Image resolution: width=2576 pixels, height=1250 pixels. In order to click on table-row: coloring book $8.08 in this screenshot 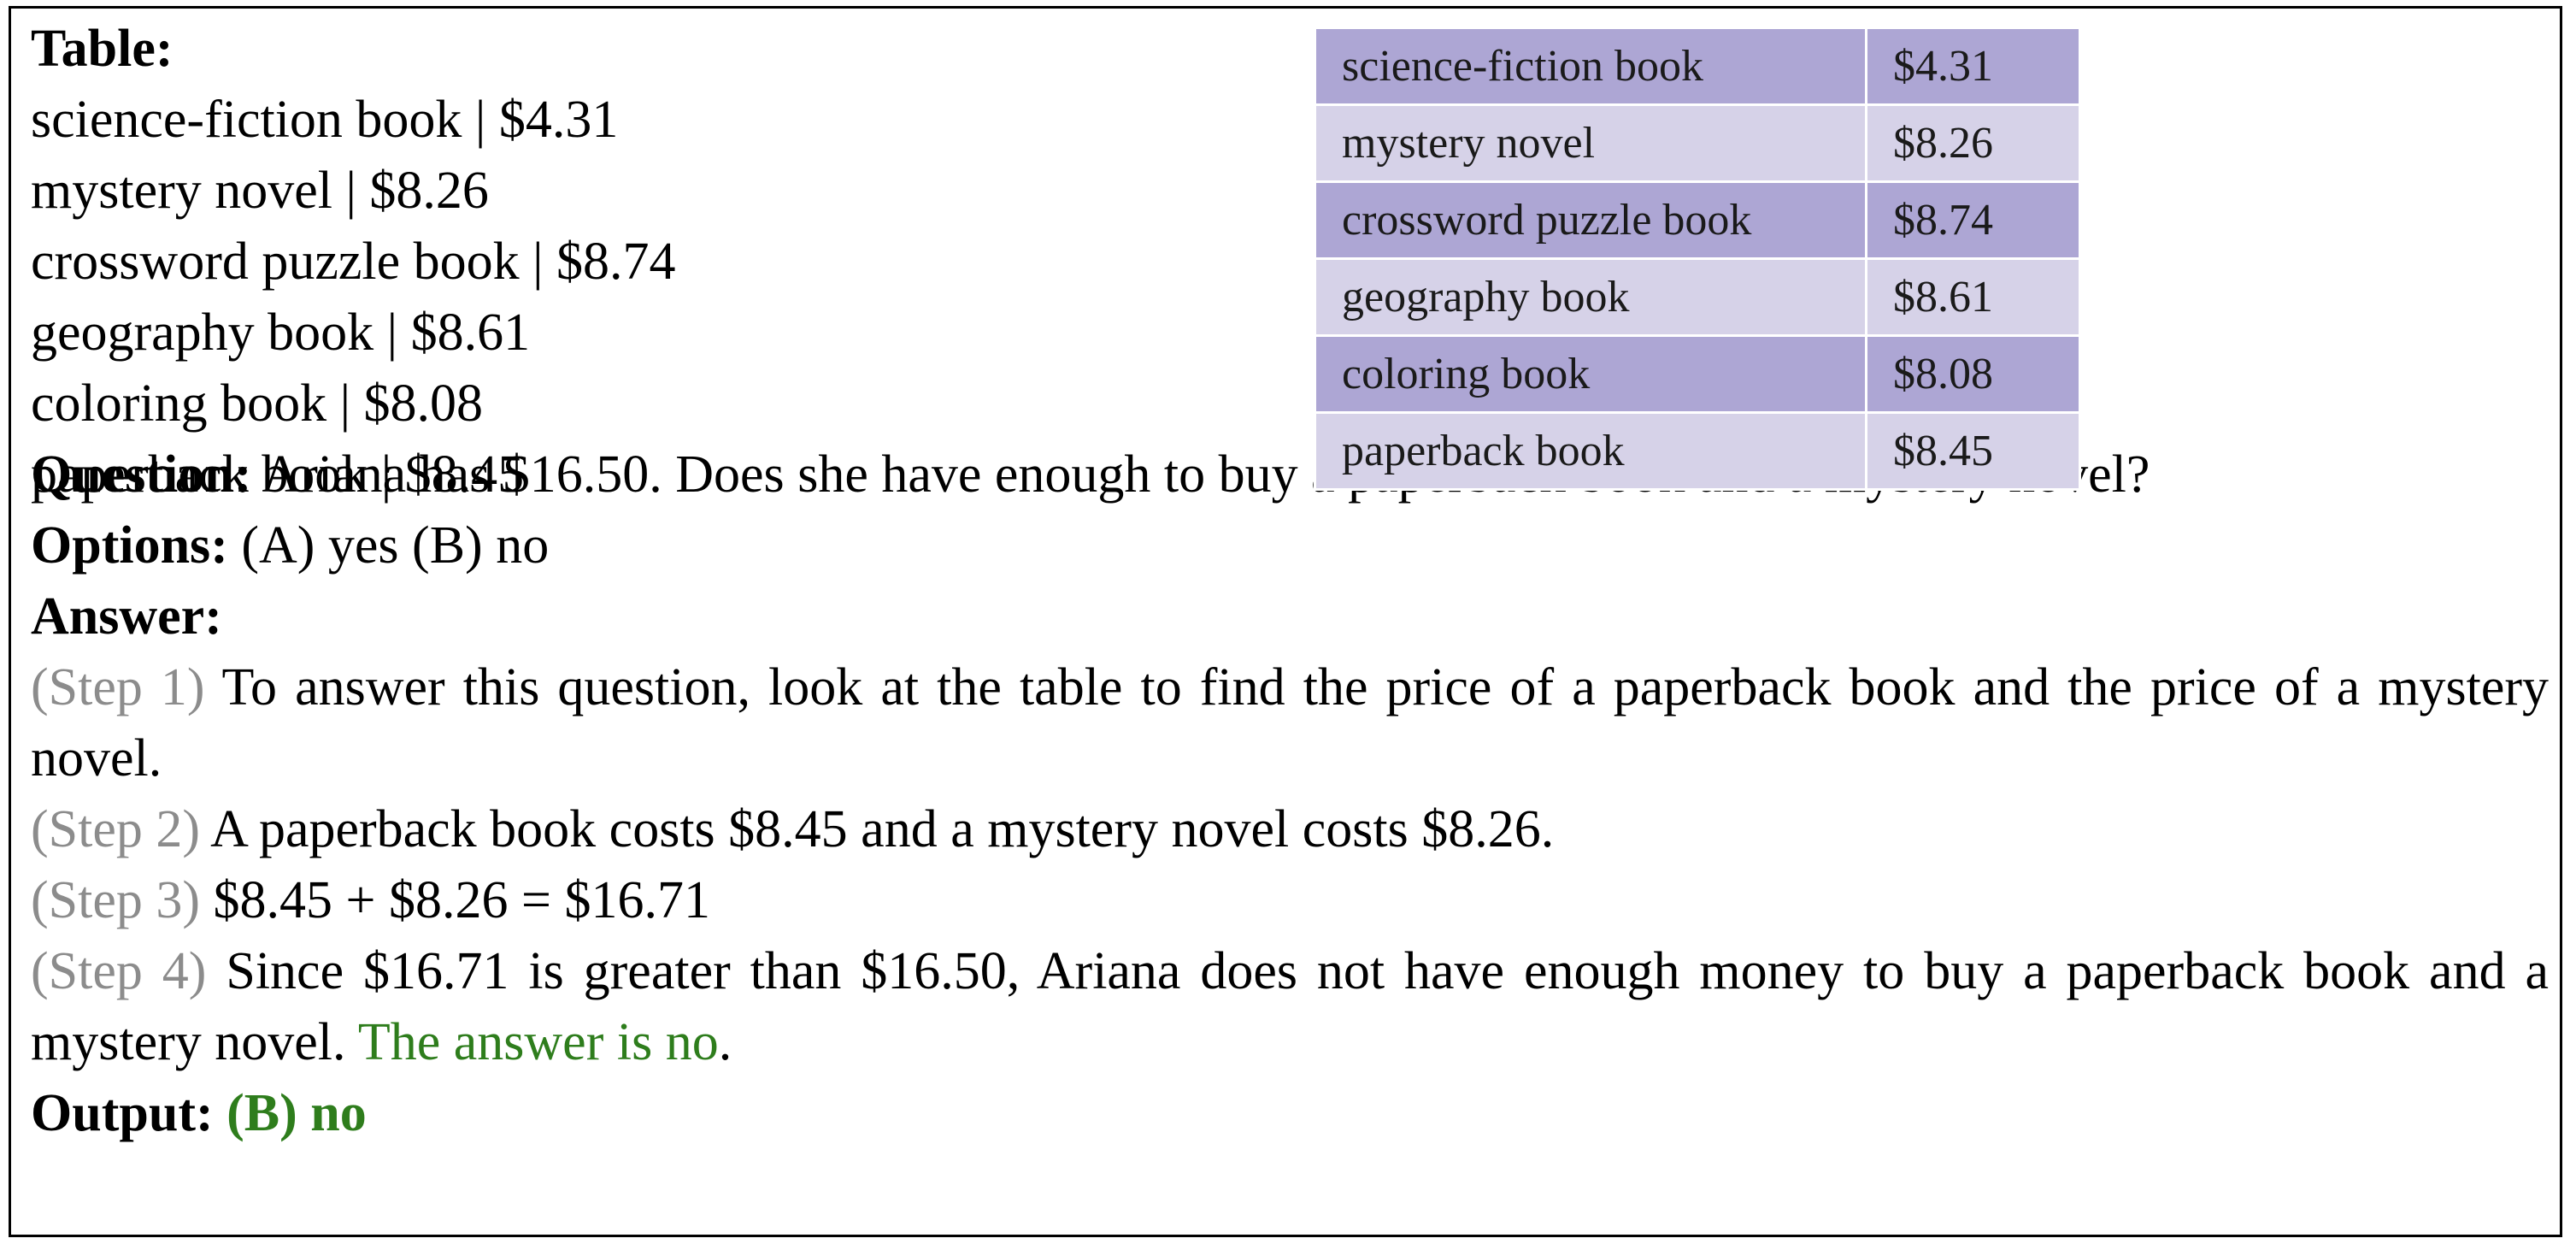, I will do `click(1697, 374)`.